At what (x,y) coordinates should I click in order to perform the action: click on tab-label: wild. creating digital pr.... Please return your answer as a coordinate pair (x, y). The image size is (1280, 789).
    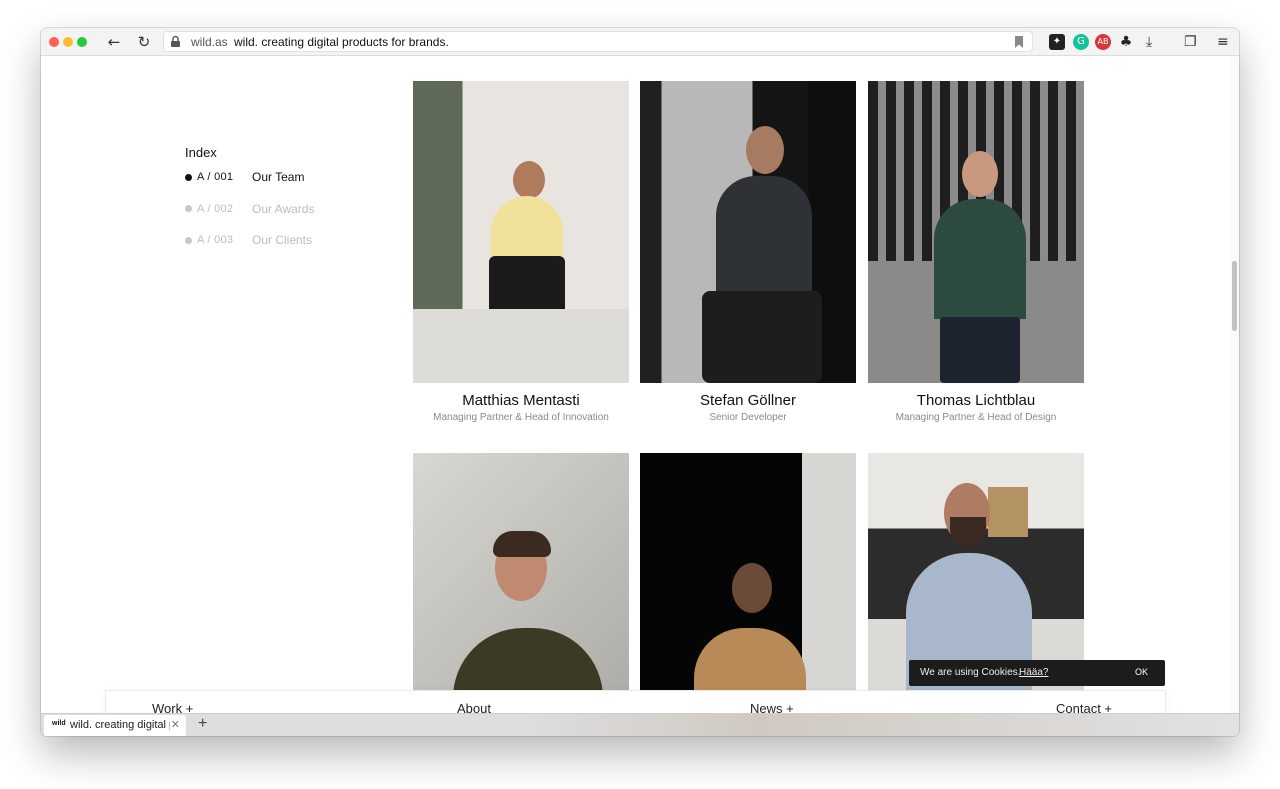
    Looking at the image, I should click on (120, 725).